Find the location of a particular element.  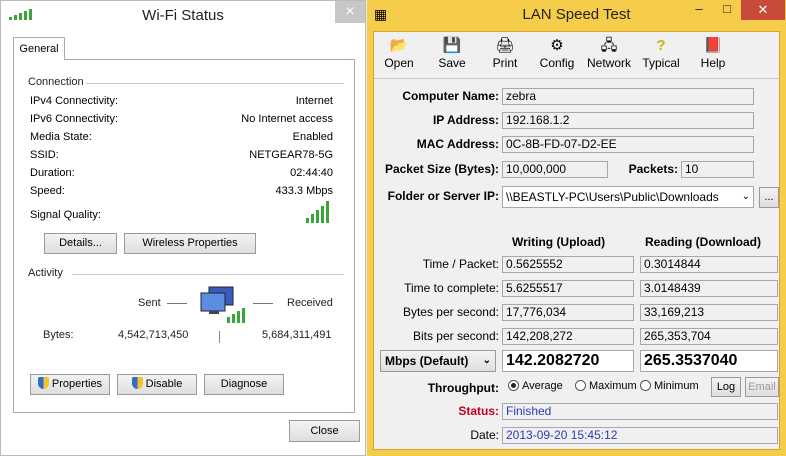

connection-divider is located at coordinates (215, 83).